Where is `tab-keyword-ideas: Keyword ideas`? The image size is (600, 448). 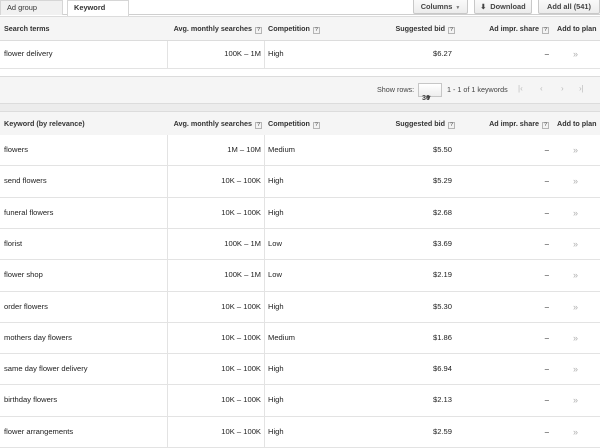 tab-keyword-ideas: Keyword ideas is located at coordinates (98, 13).